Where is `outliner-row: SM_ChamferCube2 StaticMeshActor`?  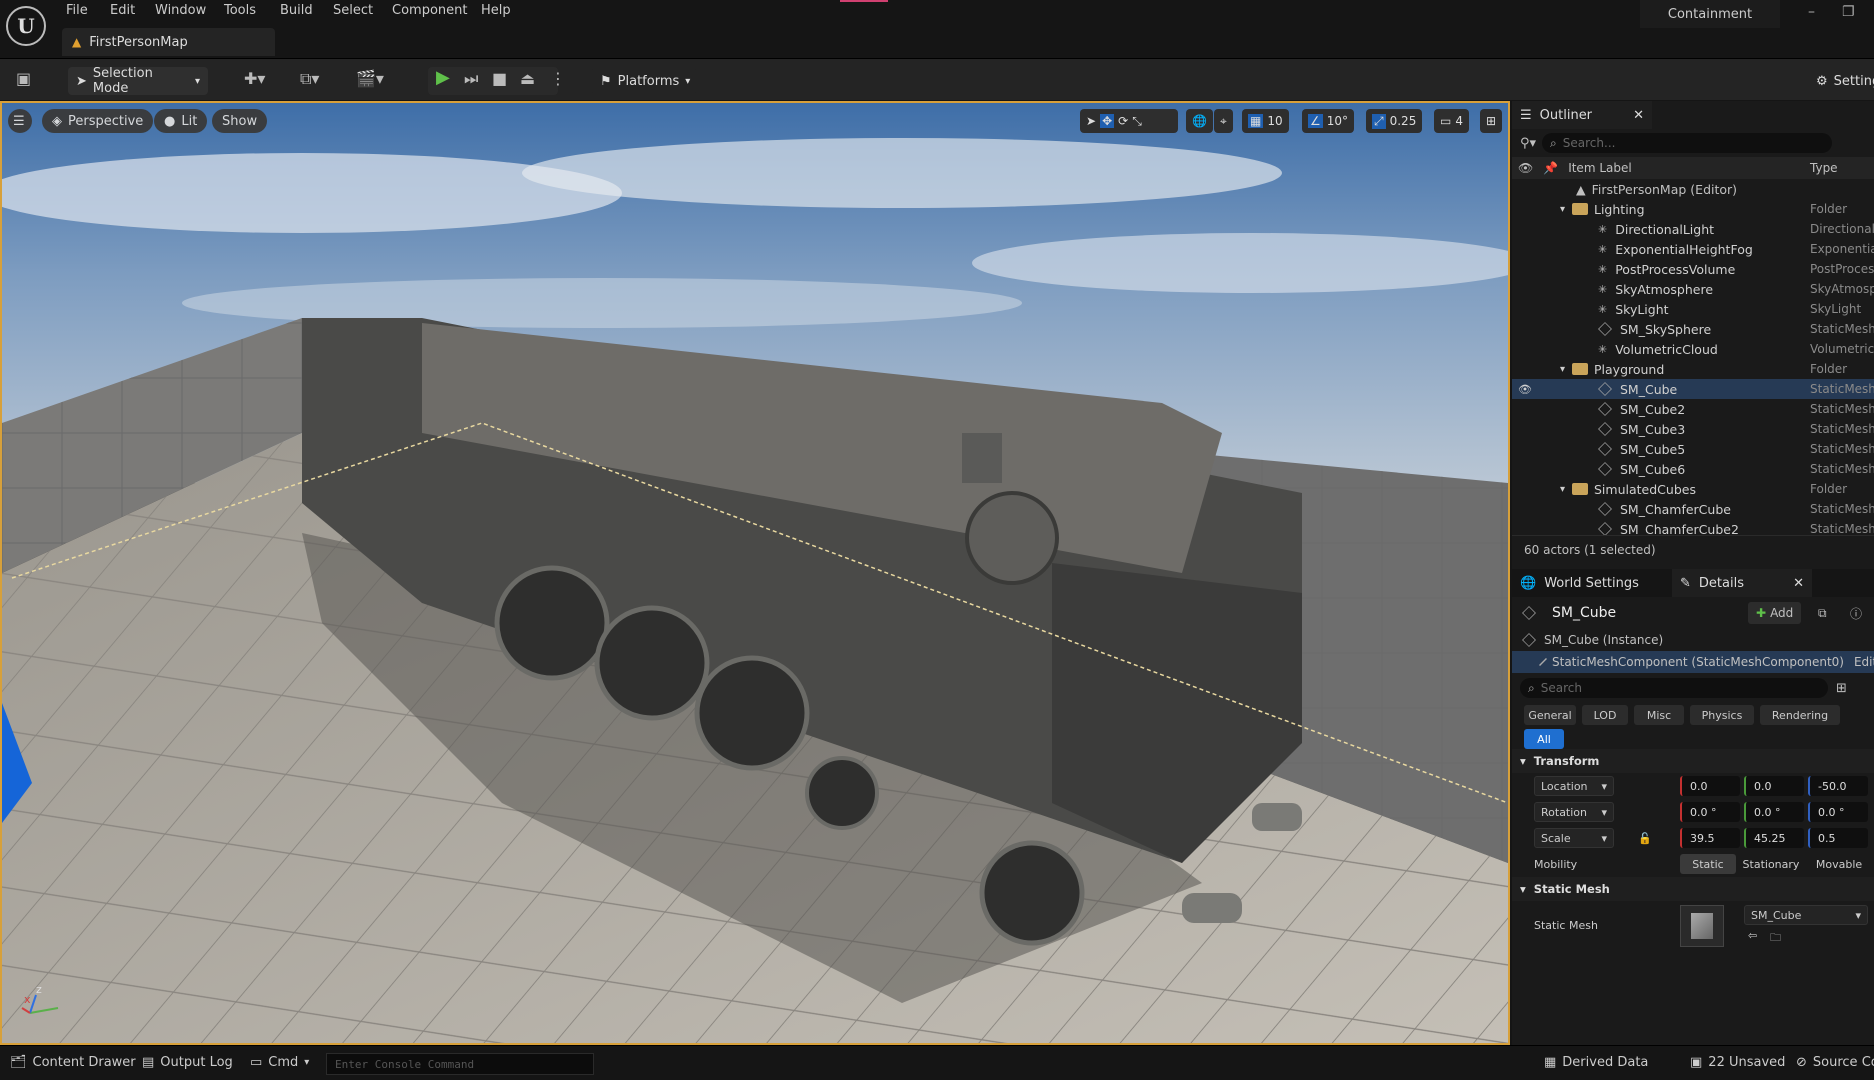
outliner-row: SM_ChamferCube2 StaticMeshActor is located at coordinates (1693, 527).